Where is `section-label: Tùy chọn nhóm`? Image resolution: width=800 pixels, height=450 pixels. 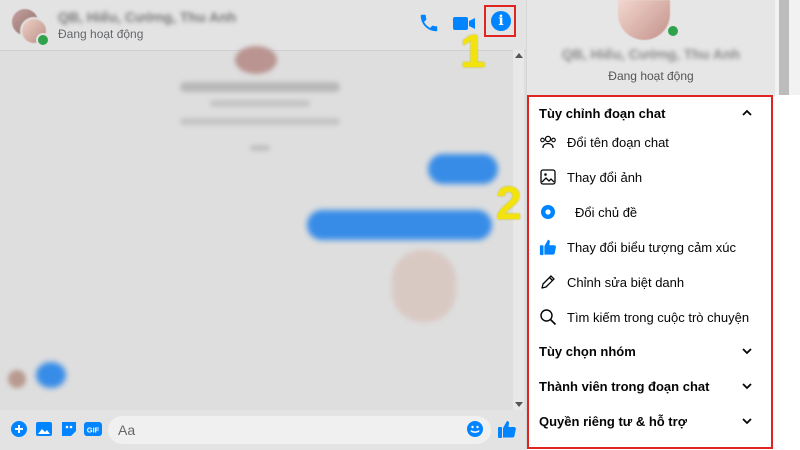
section-label: Tùy chọn nhóm is located at coordinates (587, 351).